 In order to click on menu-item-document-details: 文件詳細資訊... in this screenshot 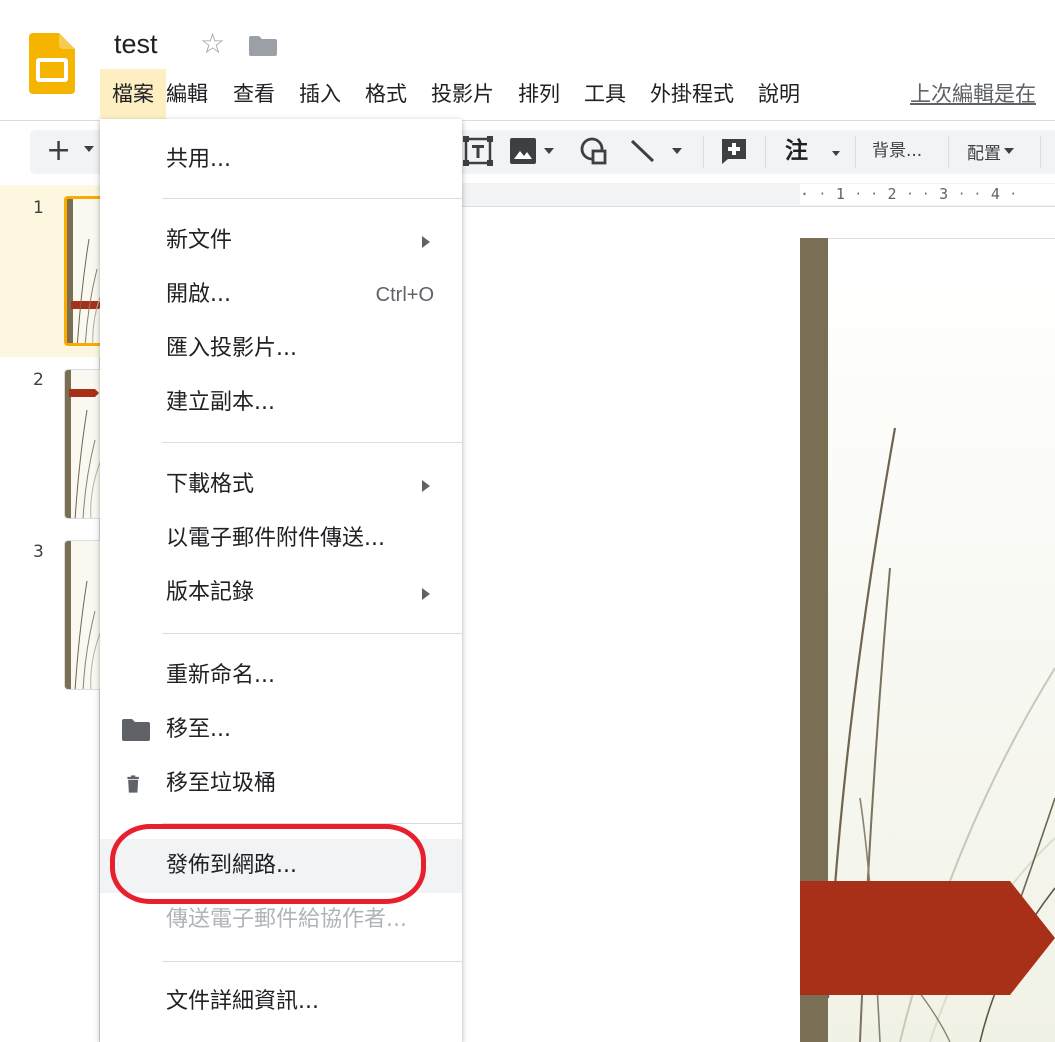, I will do `click(281, 1002)`.